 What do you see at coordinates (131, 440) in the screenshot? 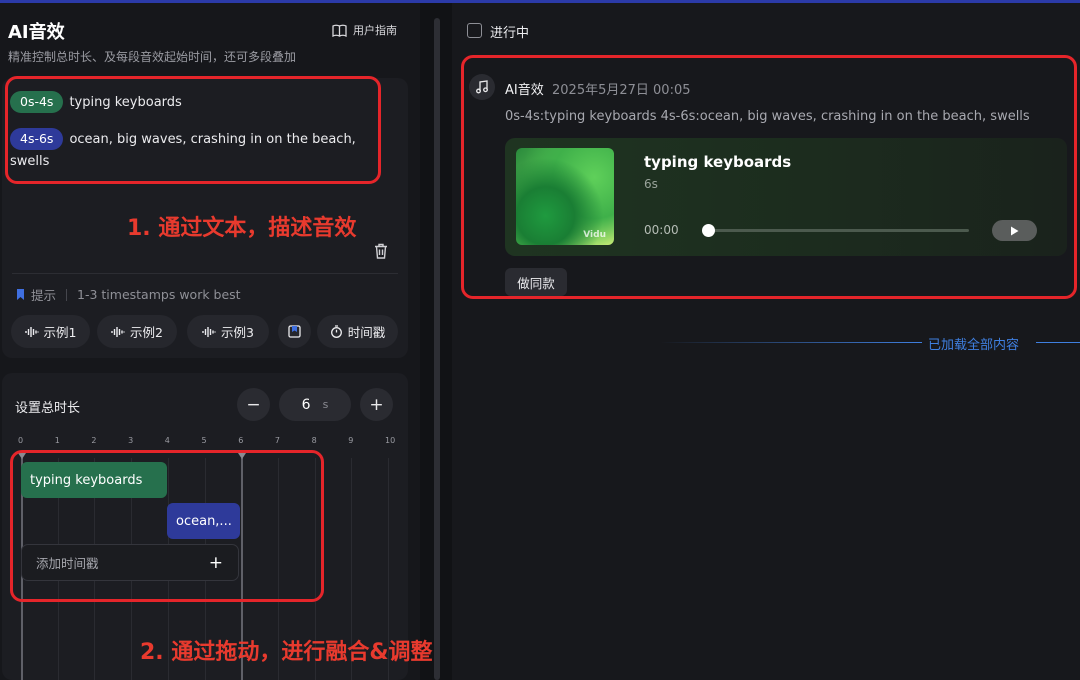
I see `ruler-tick-3: 3` at bounding box center [131, 440].